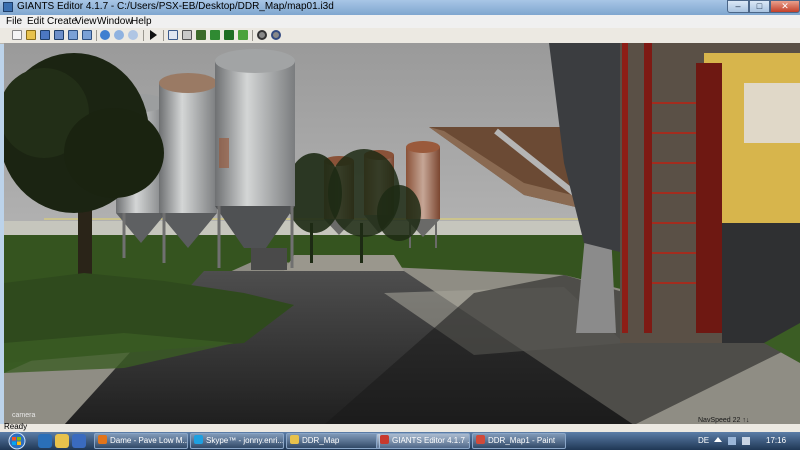 This screenshot has width=800, height=450. What do you see at coordinates (115, 21) in the screenshot?
I see `menu-window: Window` at bounding box center [115, 21].